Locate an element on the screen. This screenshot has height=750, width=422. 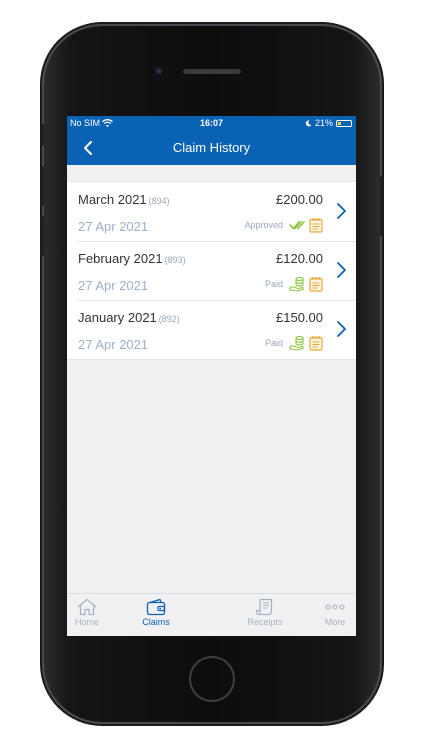
volume-up-button is located at coordinates (42, 186).